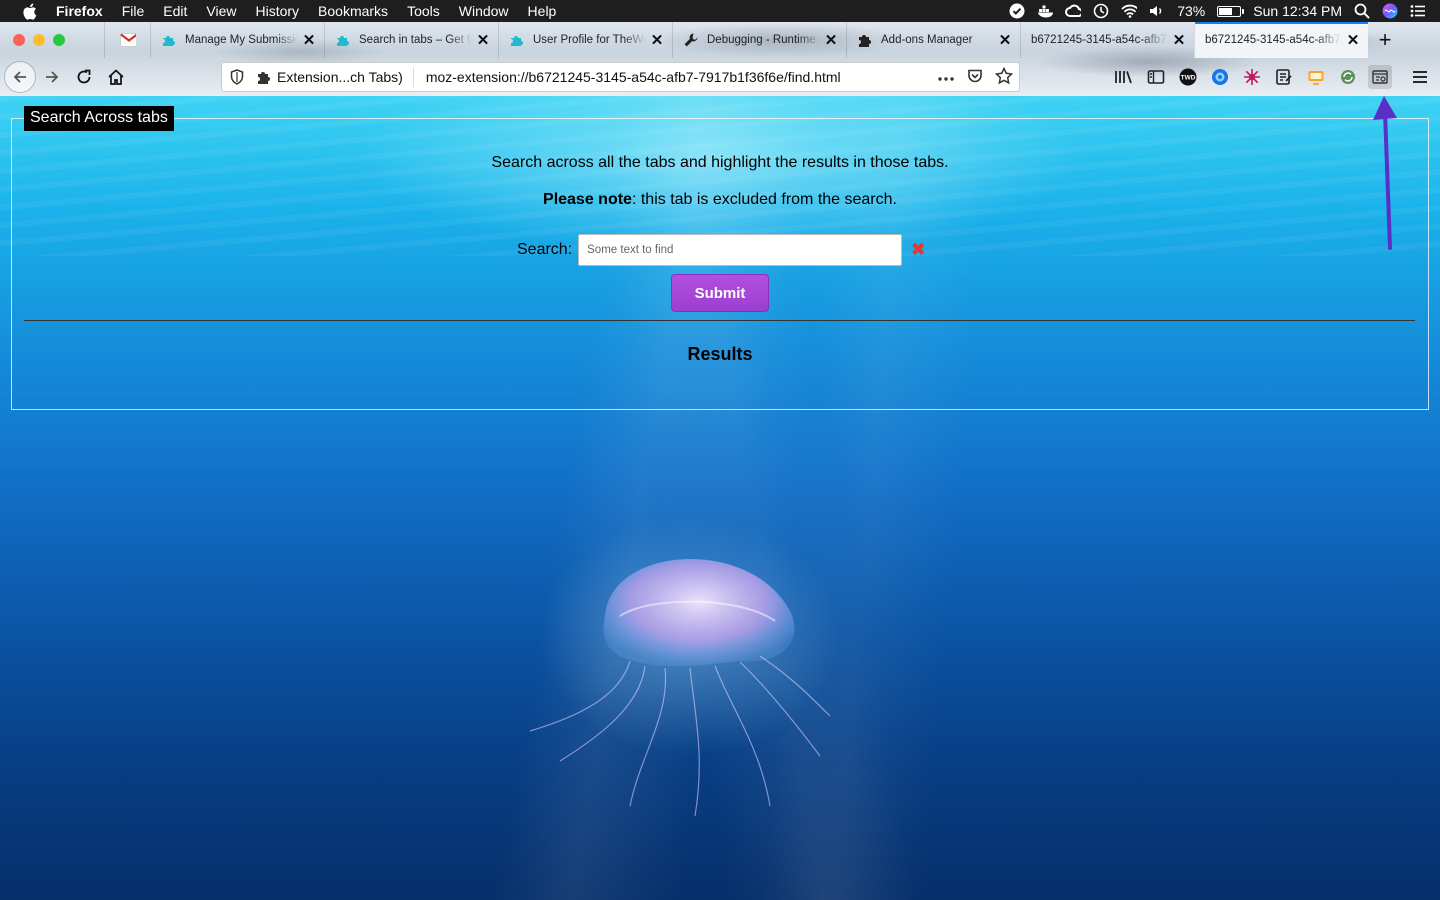 The image size is (1440, 900). What do you see at coordinates (19, 40) in the screenshot?
I see `close-window-button` at bounding box center [19, 40].